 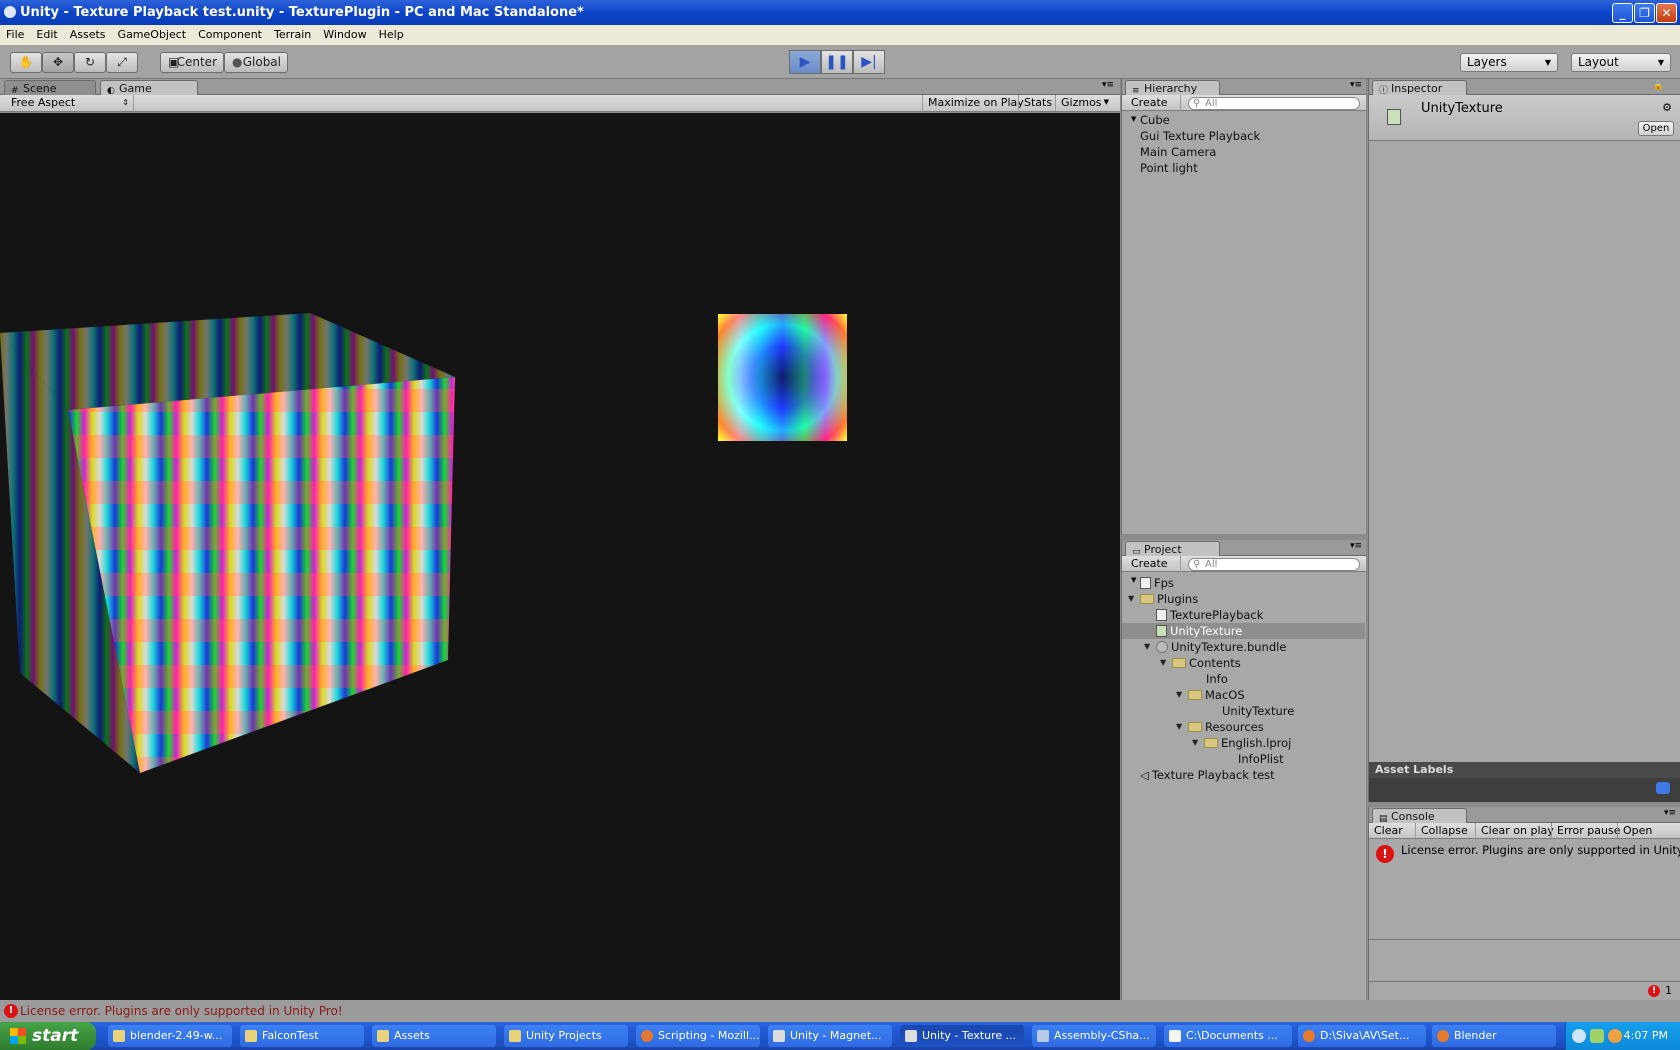 I want to click on project-item-info: Info, so click(x=1217, y=679).